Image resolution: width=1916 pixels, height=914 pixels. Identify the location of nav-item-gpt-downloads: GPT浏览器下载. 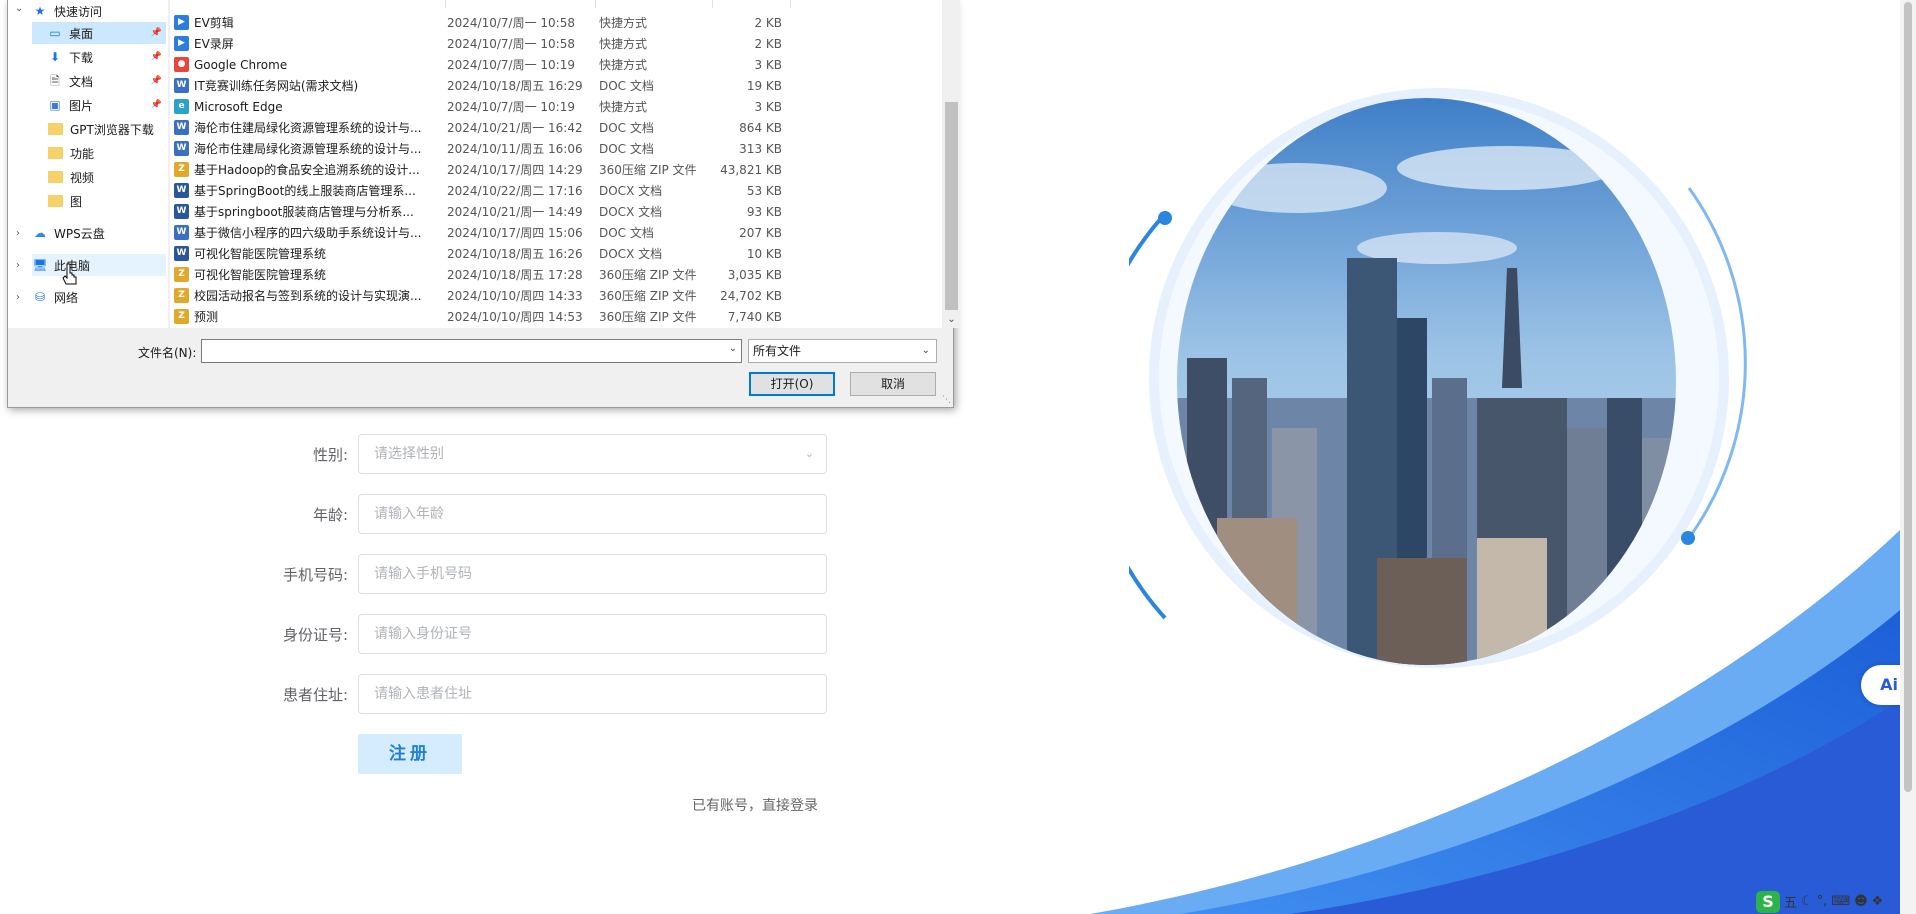
(99, 129).